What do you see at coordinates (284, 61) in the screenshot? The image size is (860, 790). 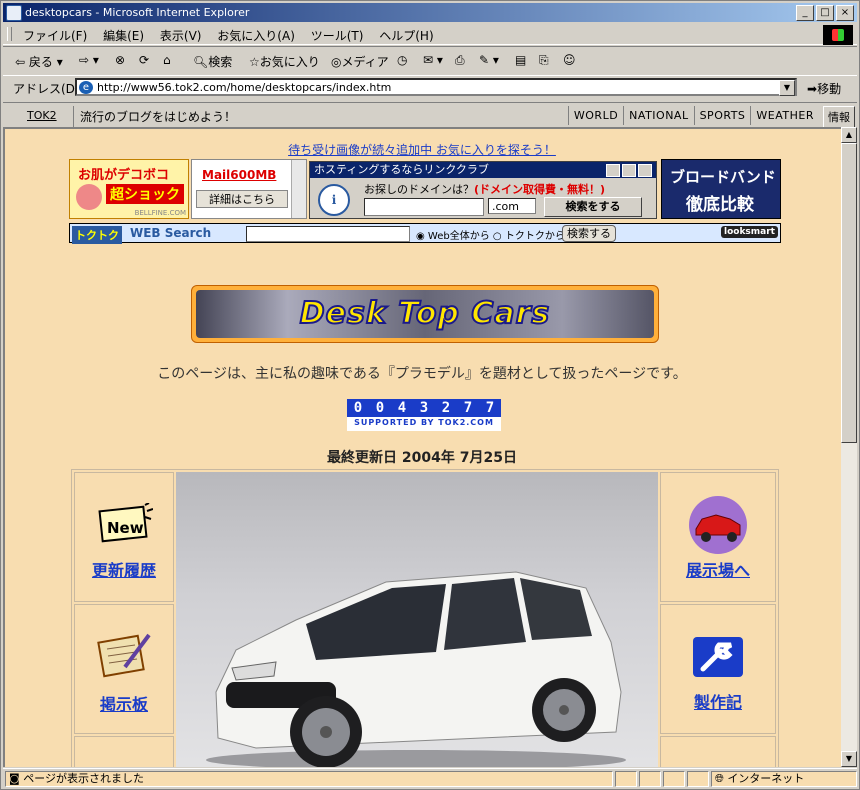 I see `favorites-button: ☆お気に入り` at bounding box center [284, 61].